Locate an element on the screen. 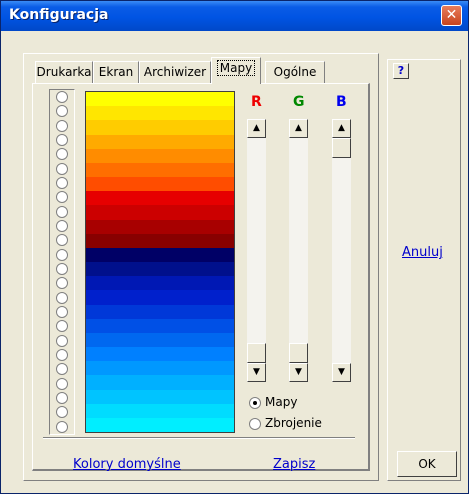 The width and height of the screenshot is (469, 494). window-title: Konfiguracja is located at coordinates (59, 15).